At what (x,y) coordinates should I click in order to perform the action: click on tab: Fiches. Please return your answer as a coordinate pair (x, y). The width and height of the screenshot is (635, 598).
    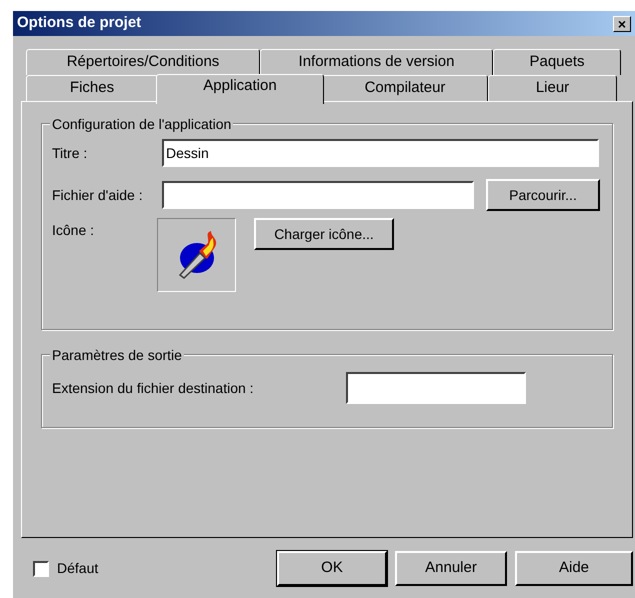
    Looking at the image, I should click on (92, 88).